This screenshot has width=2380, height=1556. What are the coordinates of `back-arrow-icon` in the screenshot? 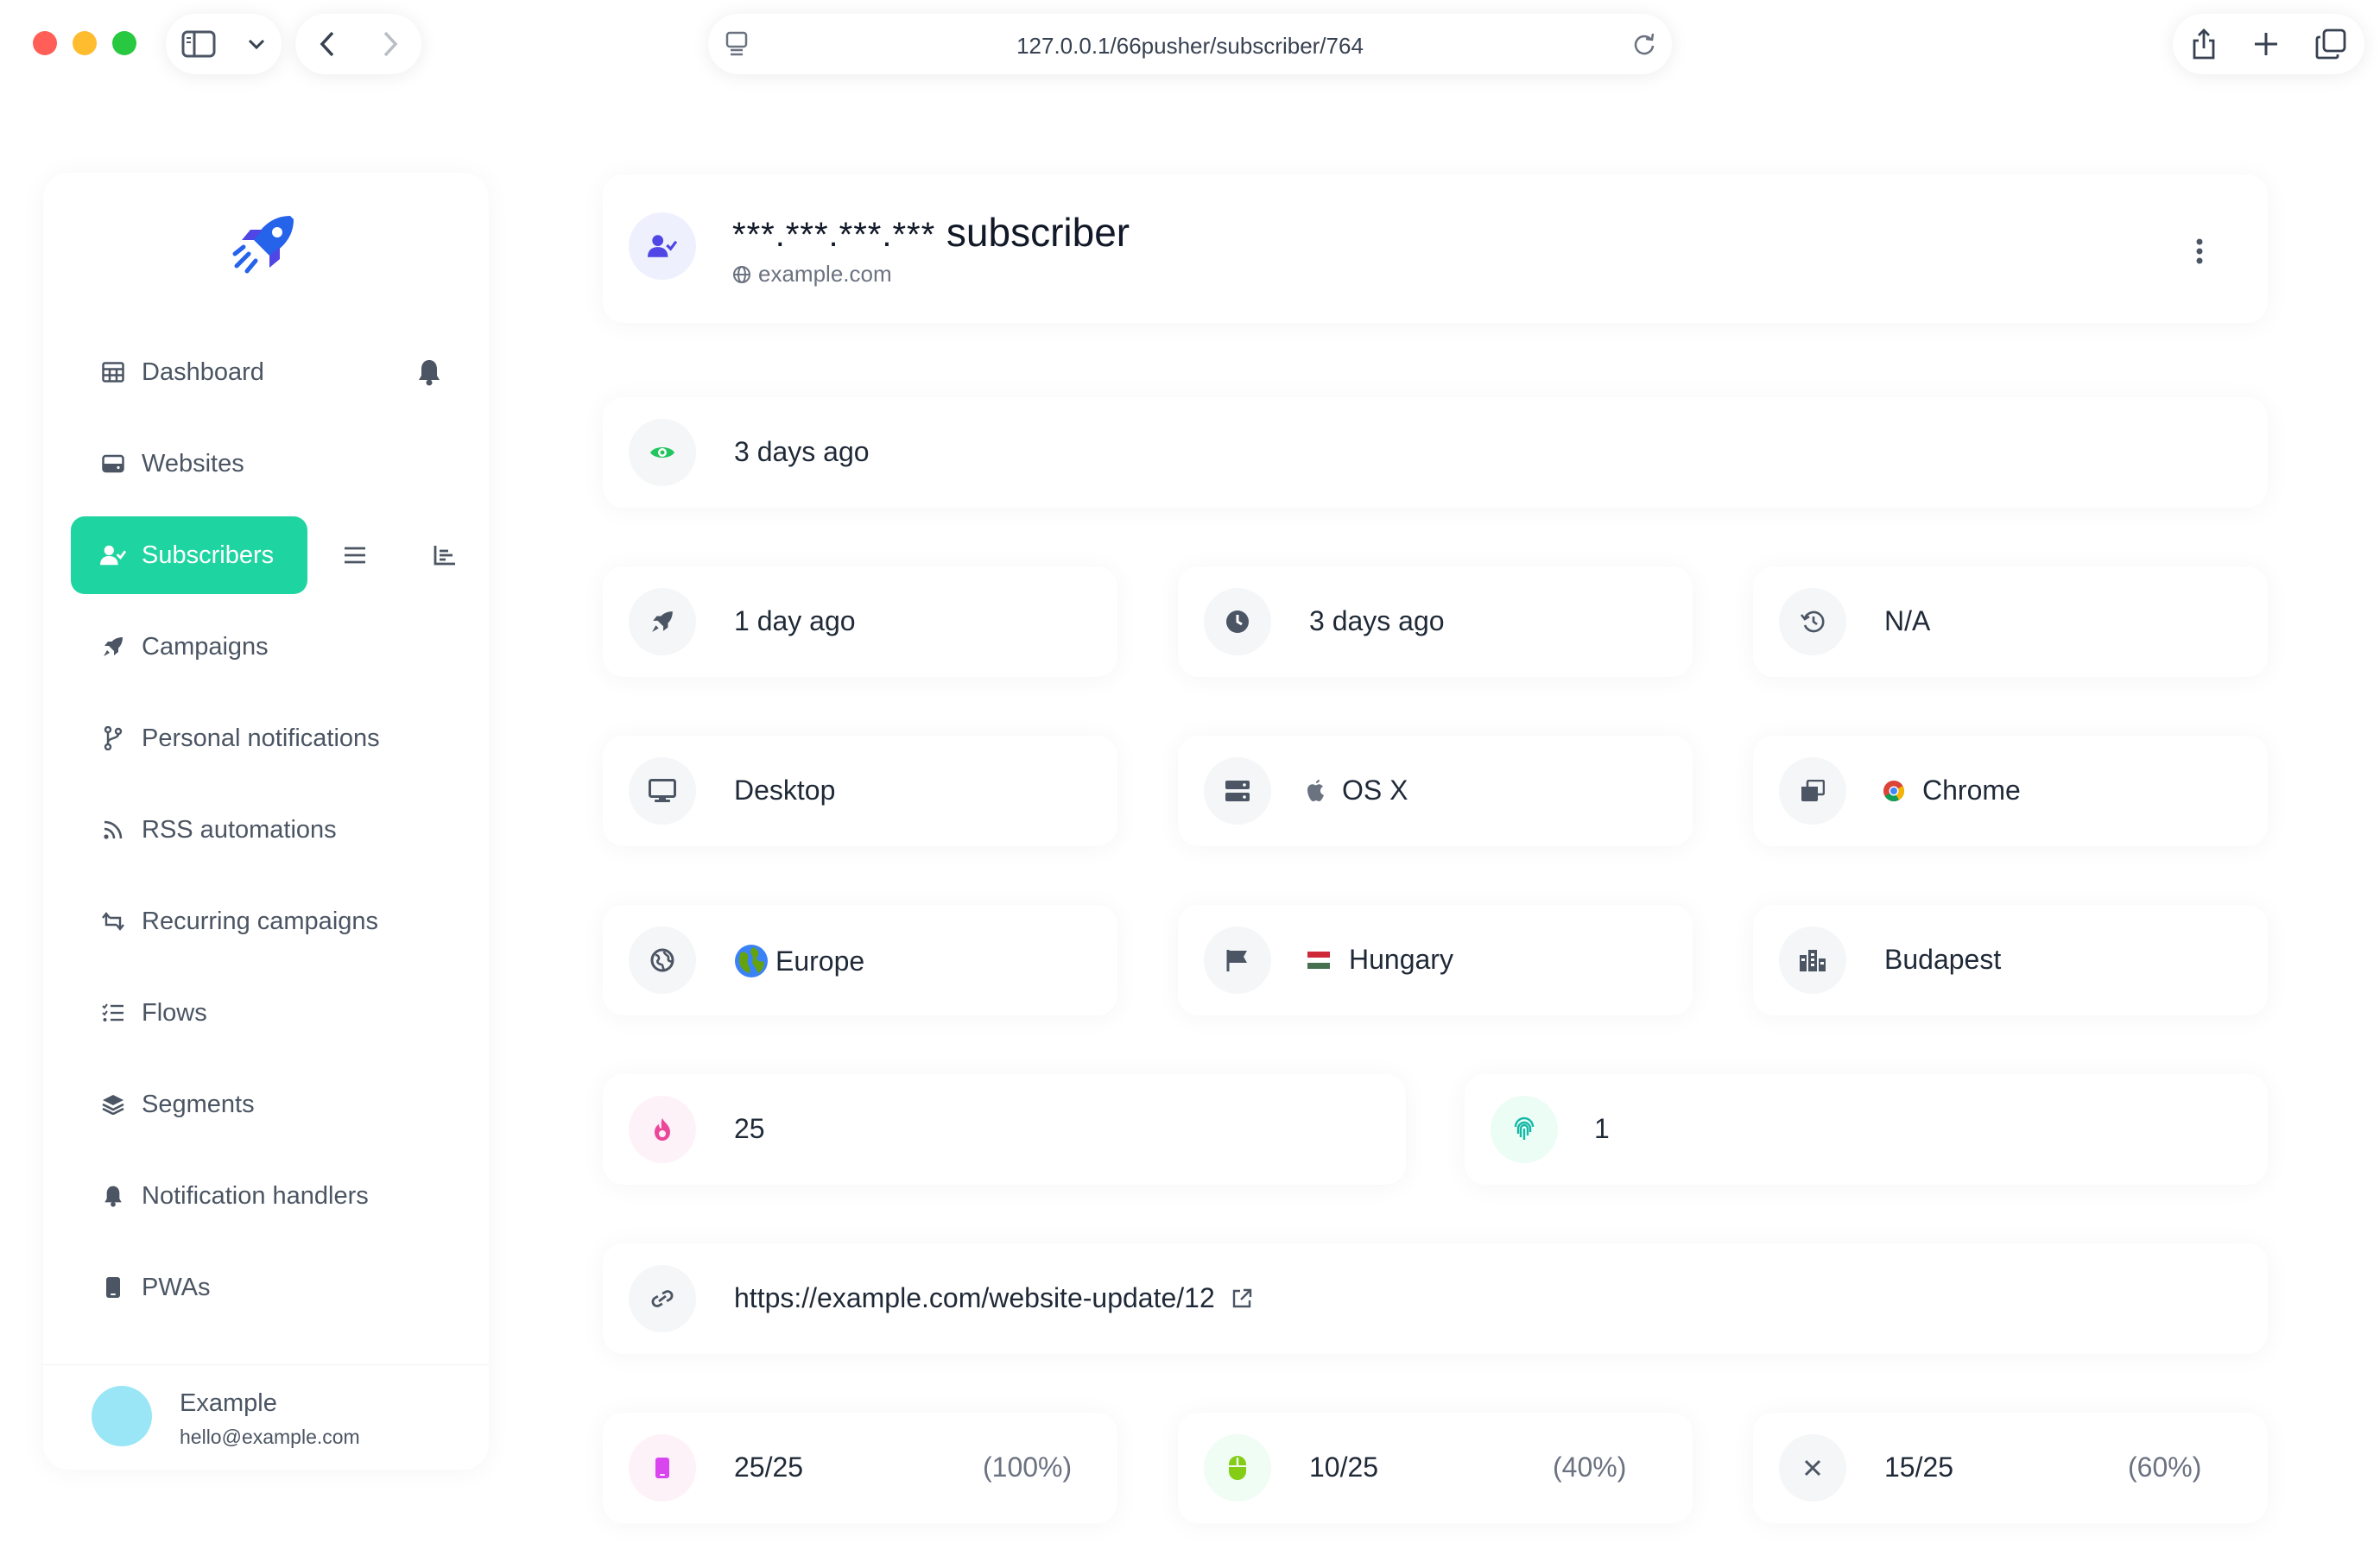 It's located at (328, 44).